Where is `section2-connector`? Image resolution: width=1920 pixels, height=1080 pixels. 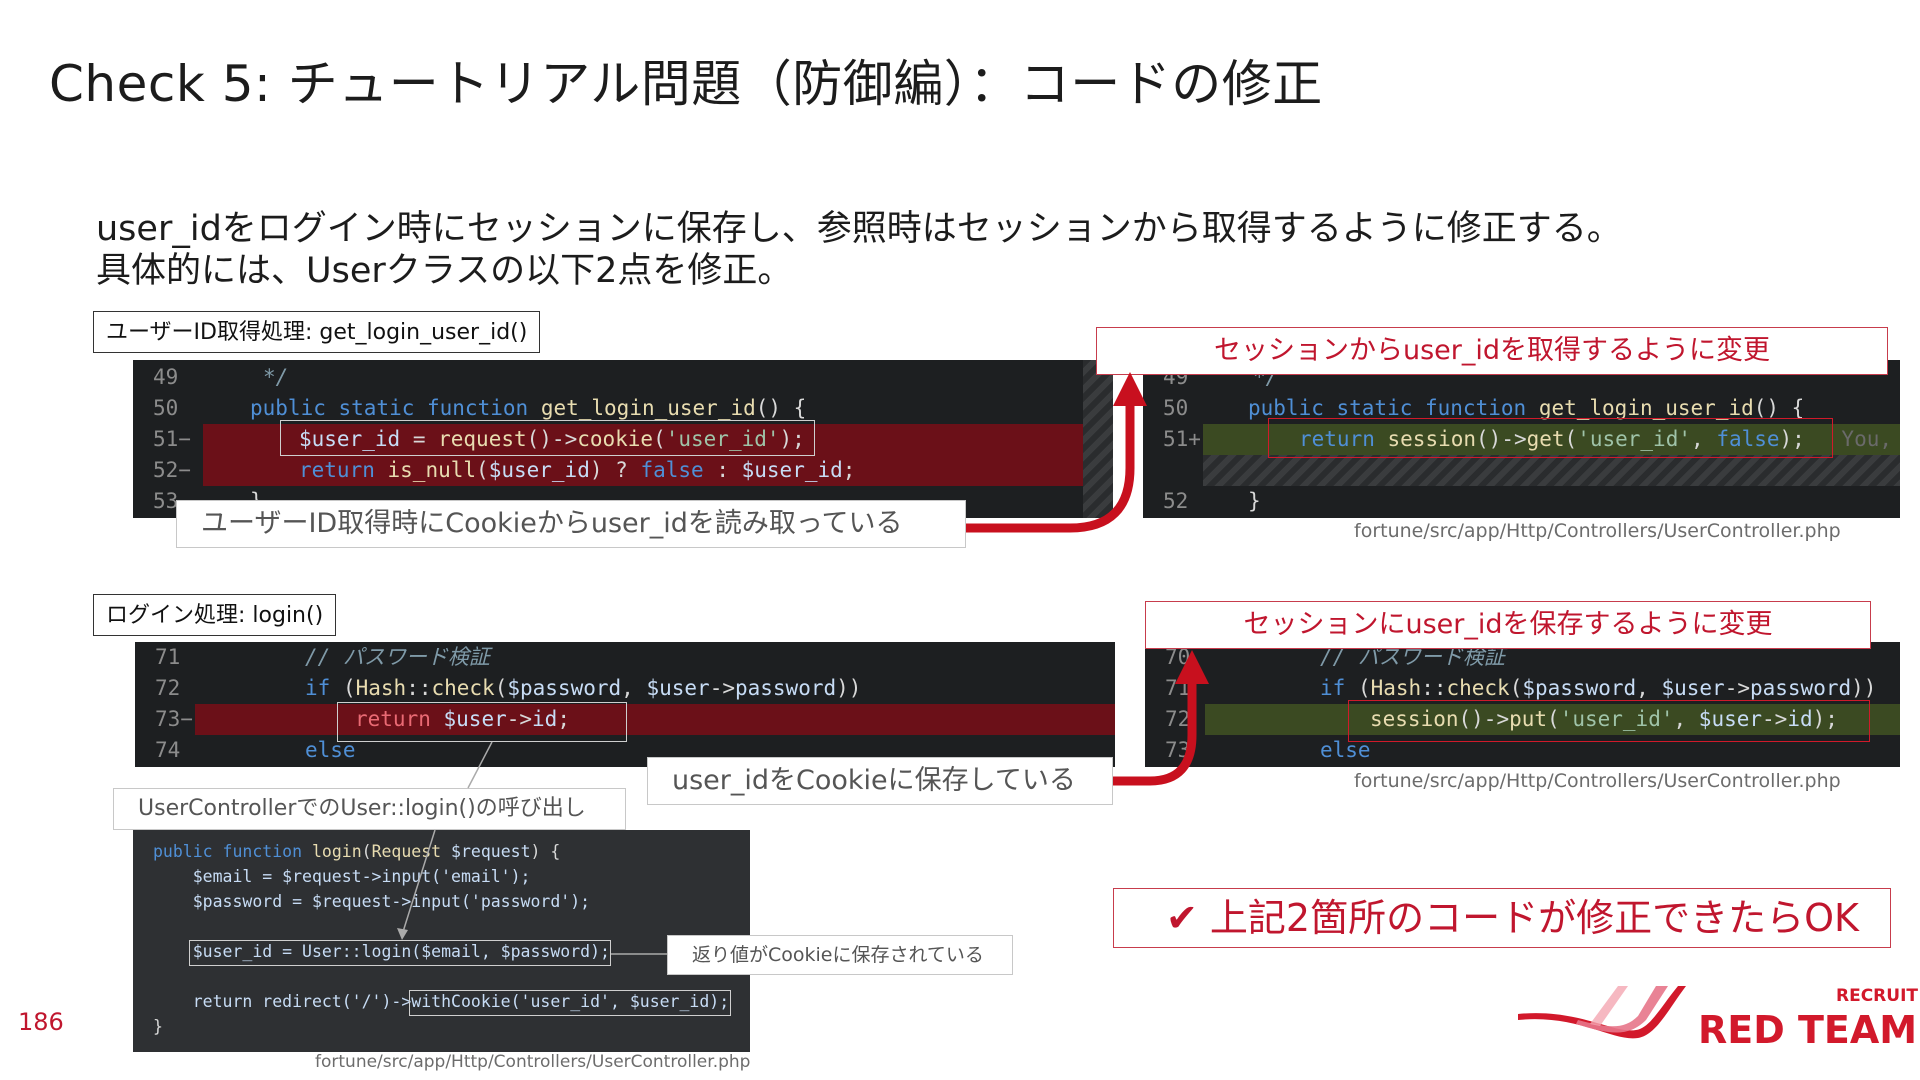
section2-connector is located at coordinates (480, 765).